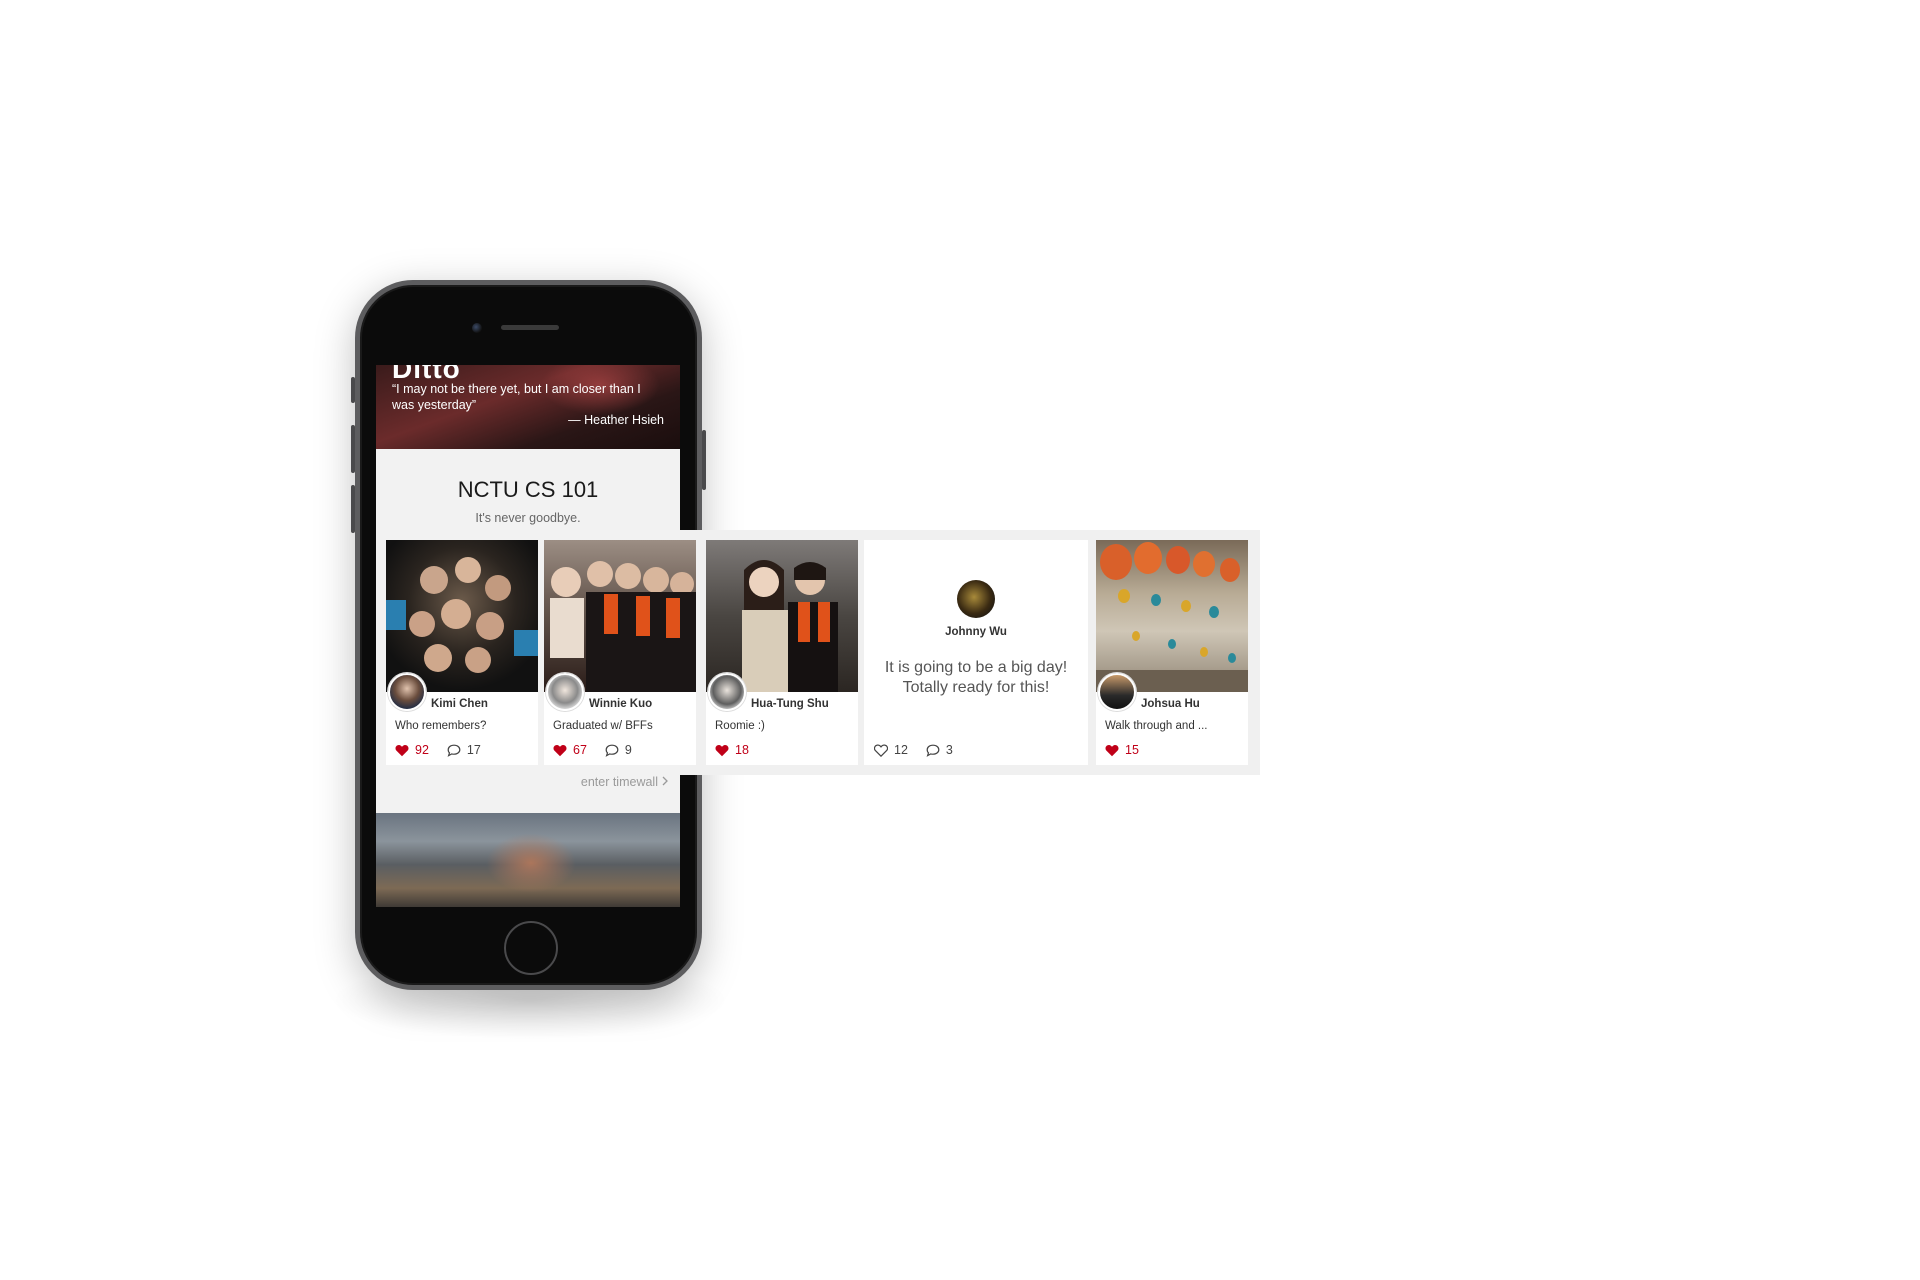  I want to click on post-stats: 92 17, so click(447, 750).